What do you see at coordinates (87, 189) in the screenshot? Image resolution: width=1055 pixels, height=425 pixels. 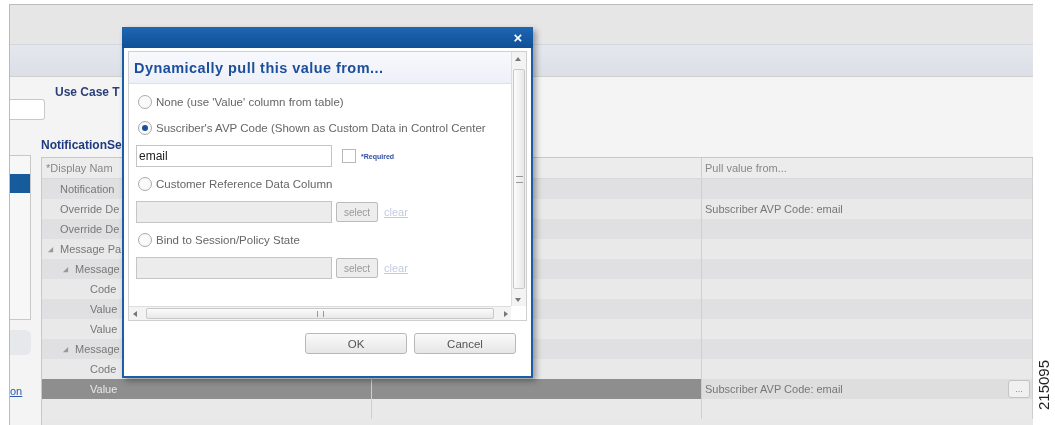 I see `table-cell: Notification` at bounding box center [87, 189].